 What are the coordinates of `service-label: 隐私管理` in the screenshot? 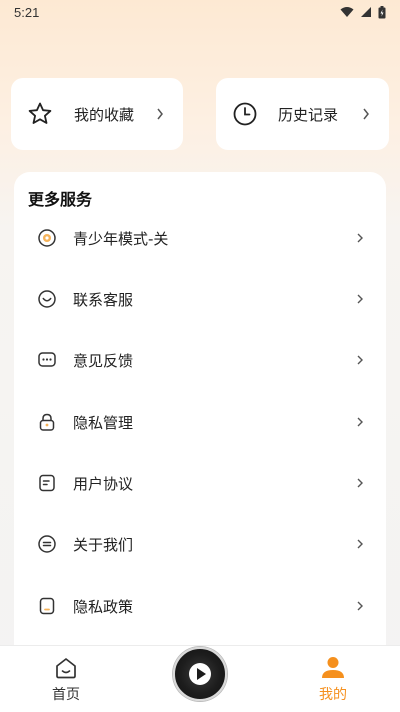 It's located at (103, 422).